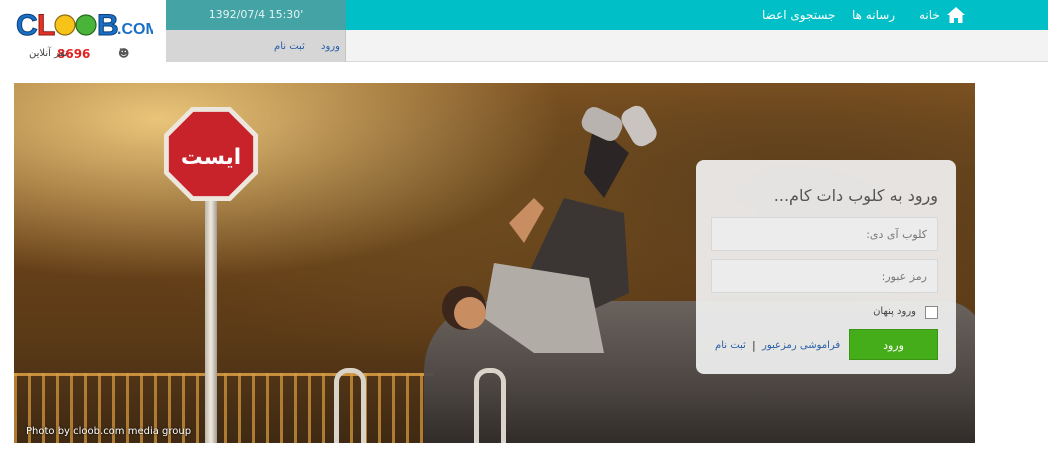 The image size is (1048, 451). Describe the element at coordinates (27, 25) in the screenshot. I see `svg-text: C` at that location.